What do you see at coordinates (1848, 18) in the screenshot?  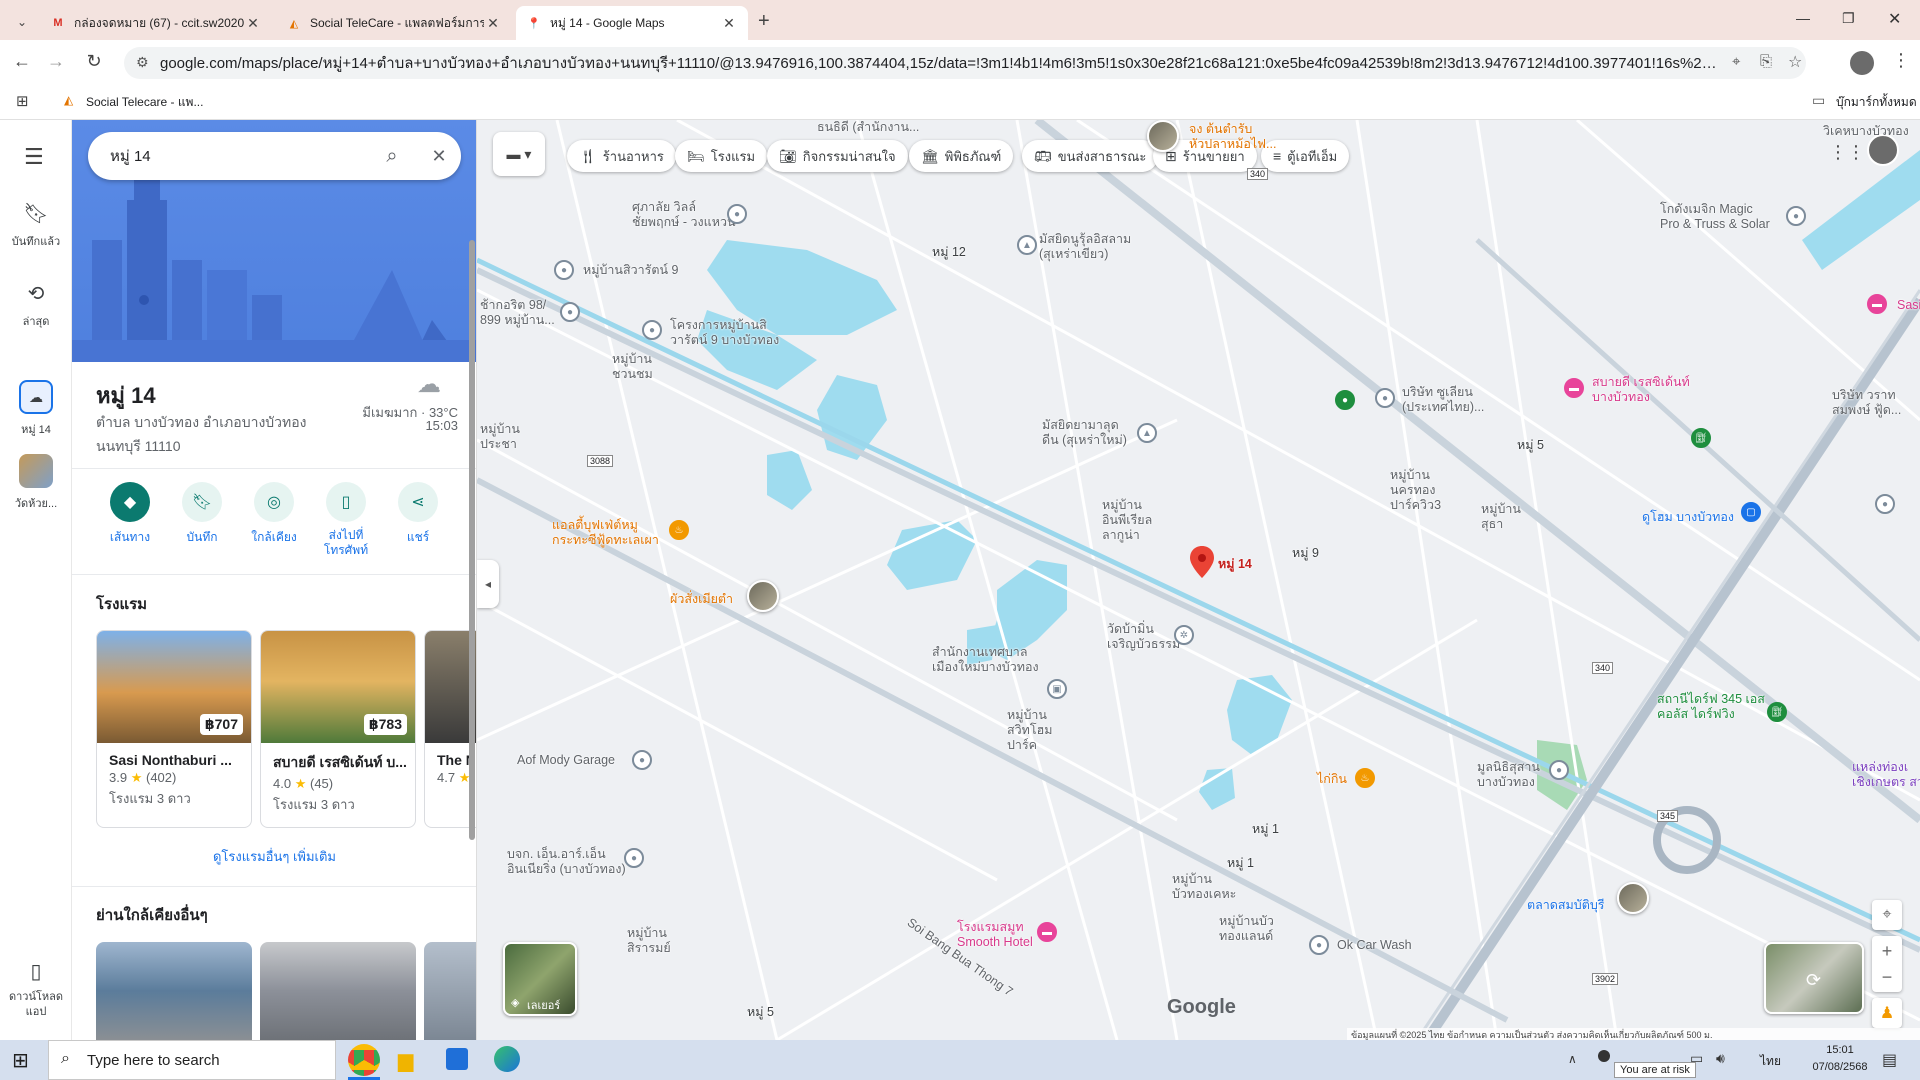 I see `restore-icon: ❐` at bounding box center [1848, 18].